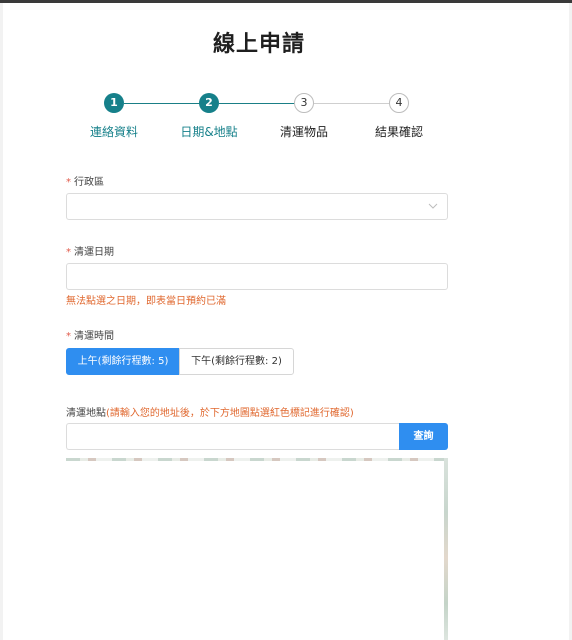 Image resolution: width=572 pixels, height=640 pixels. What do you see at coordinates (257, 459) in the screenshot?
I see `map-tile-strip` at bounding box center [257, 459].